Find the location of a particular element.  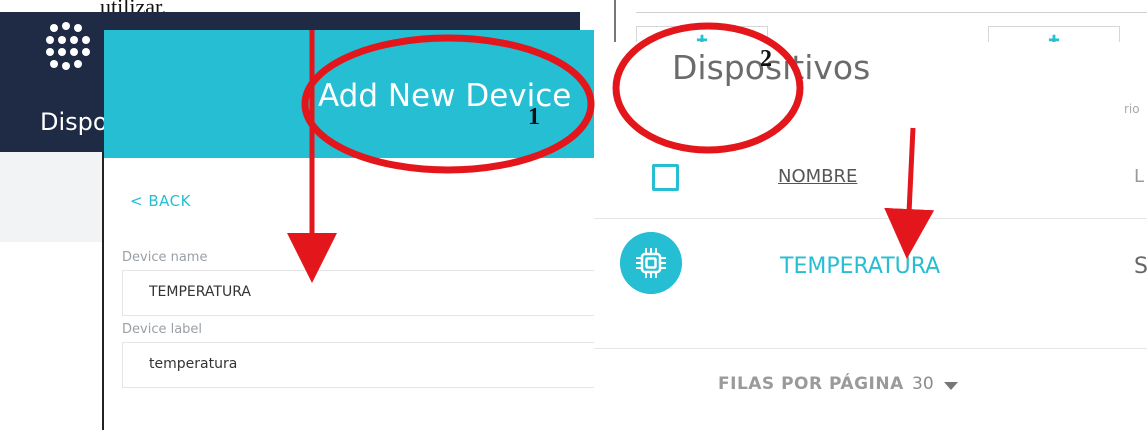

annotation-number-2: 2 is located at coordinates (766, 59).